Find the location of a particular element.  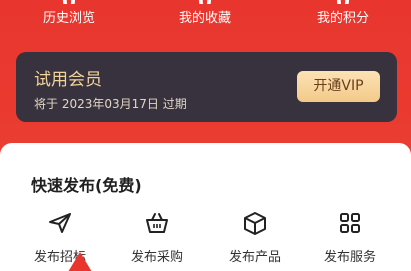

member-expiry: 将于 2023年03月17日 过期 is located at coordinates (110, 104).